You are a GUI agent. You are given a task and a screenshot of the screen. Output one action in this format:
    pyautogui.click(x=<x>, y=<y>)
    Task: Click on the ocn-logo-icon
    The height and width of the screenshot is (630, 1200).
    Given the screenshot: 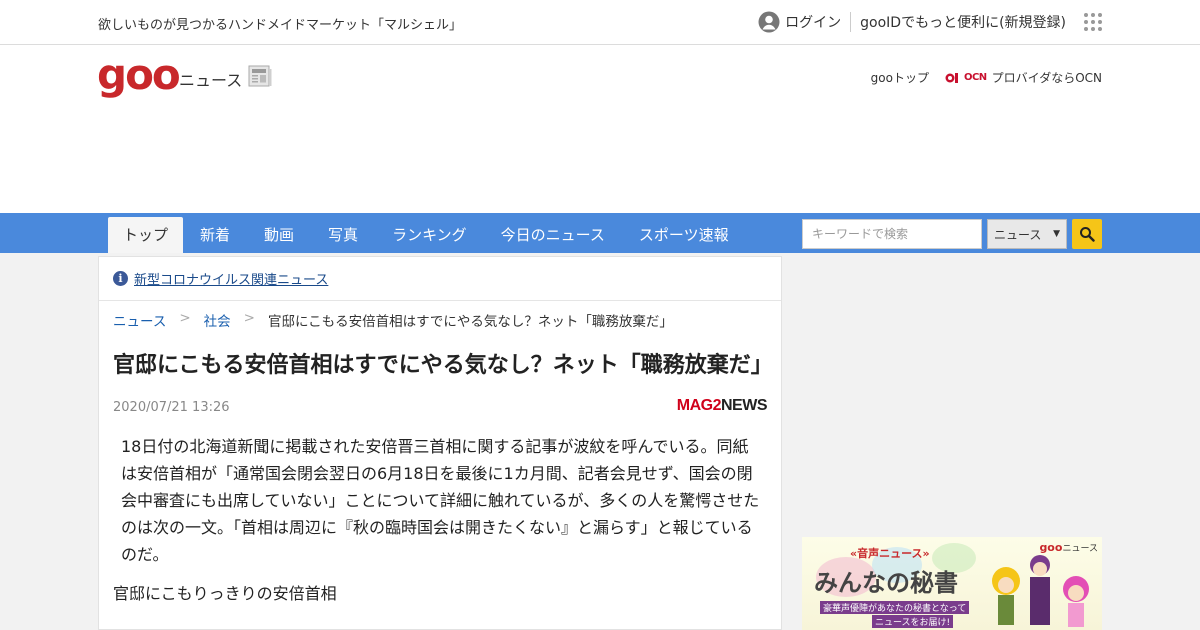 What is the action you would take?
    pyautogui.click(x=951, y=77)
    